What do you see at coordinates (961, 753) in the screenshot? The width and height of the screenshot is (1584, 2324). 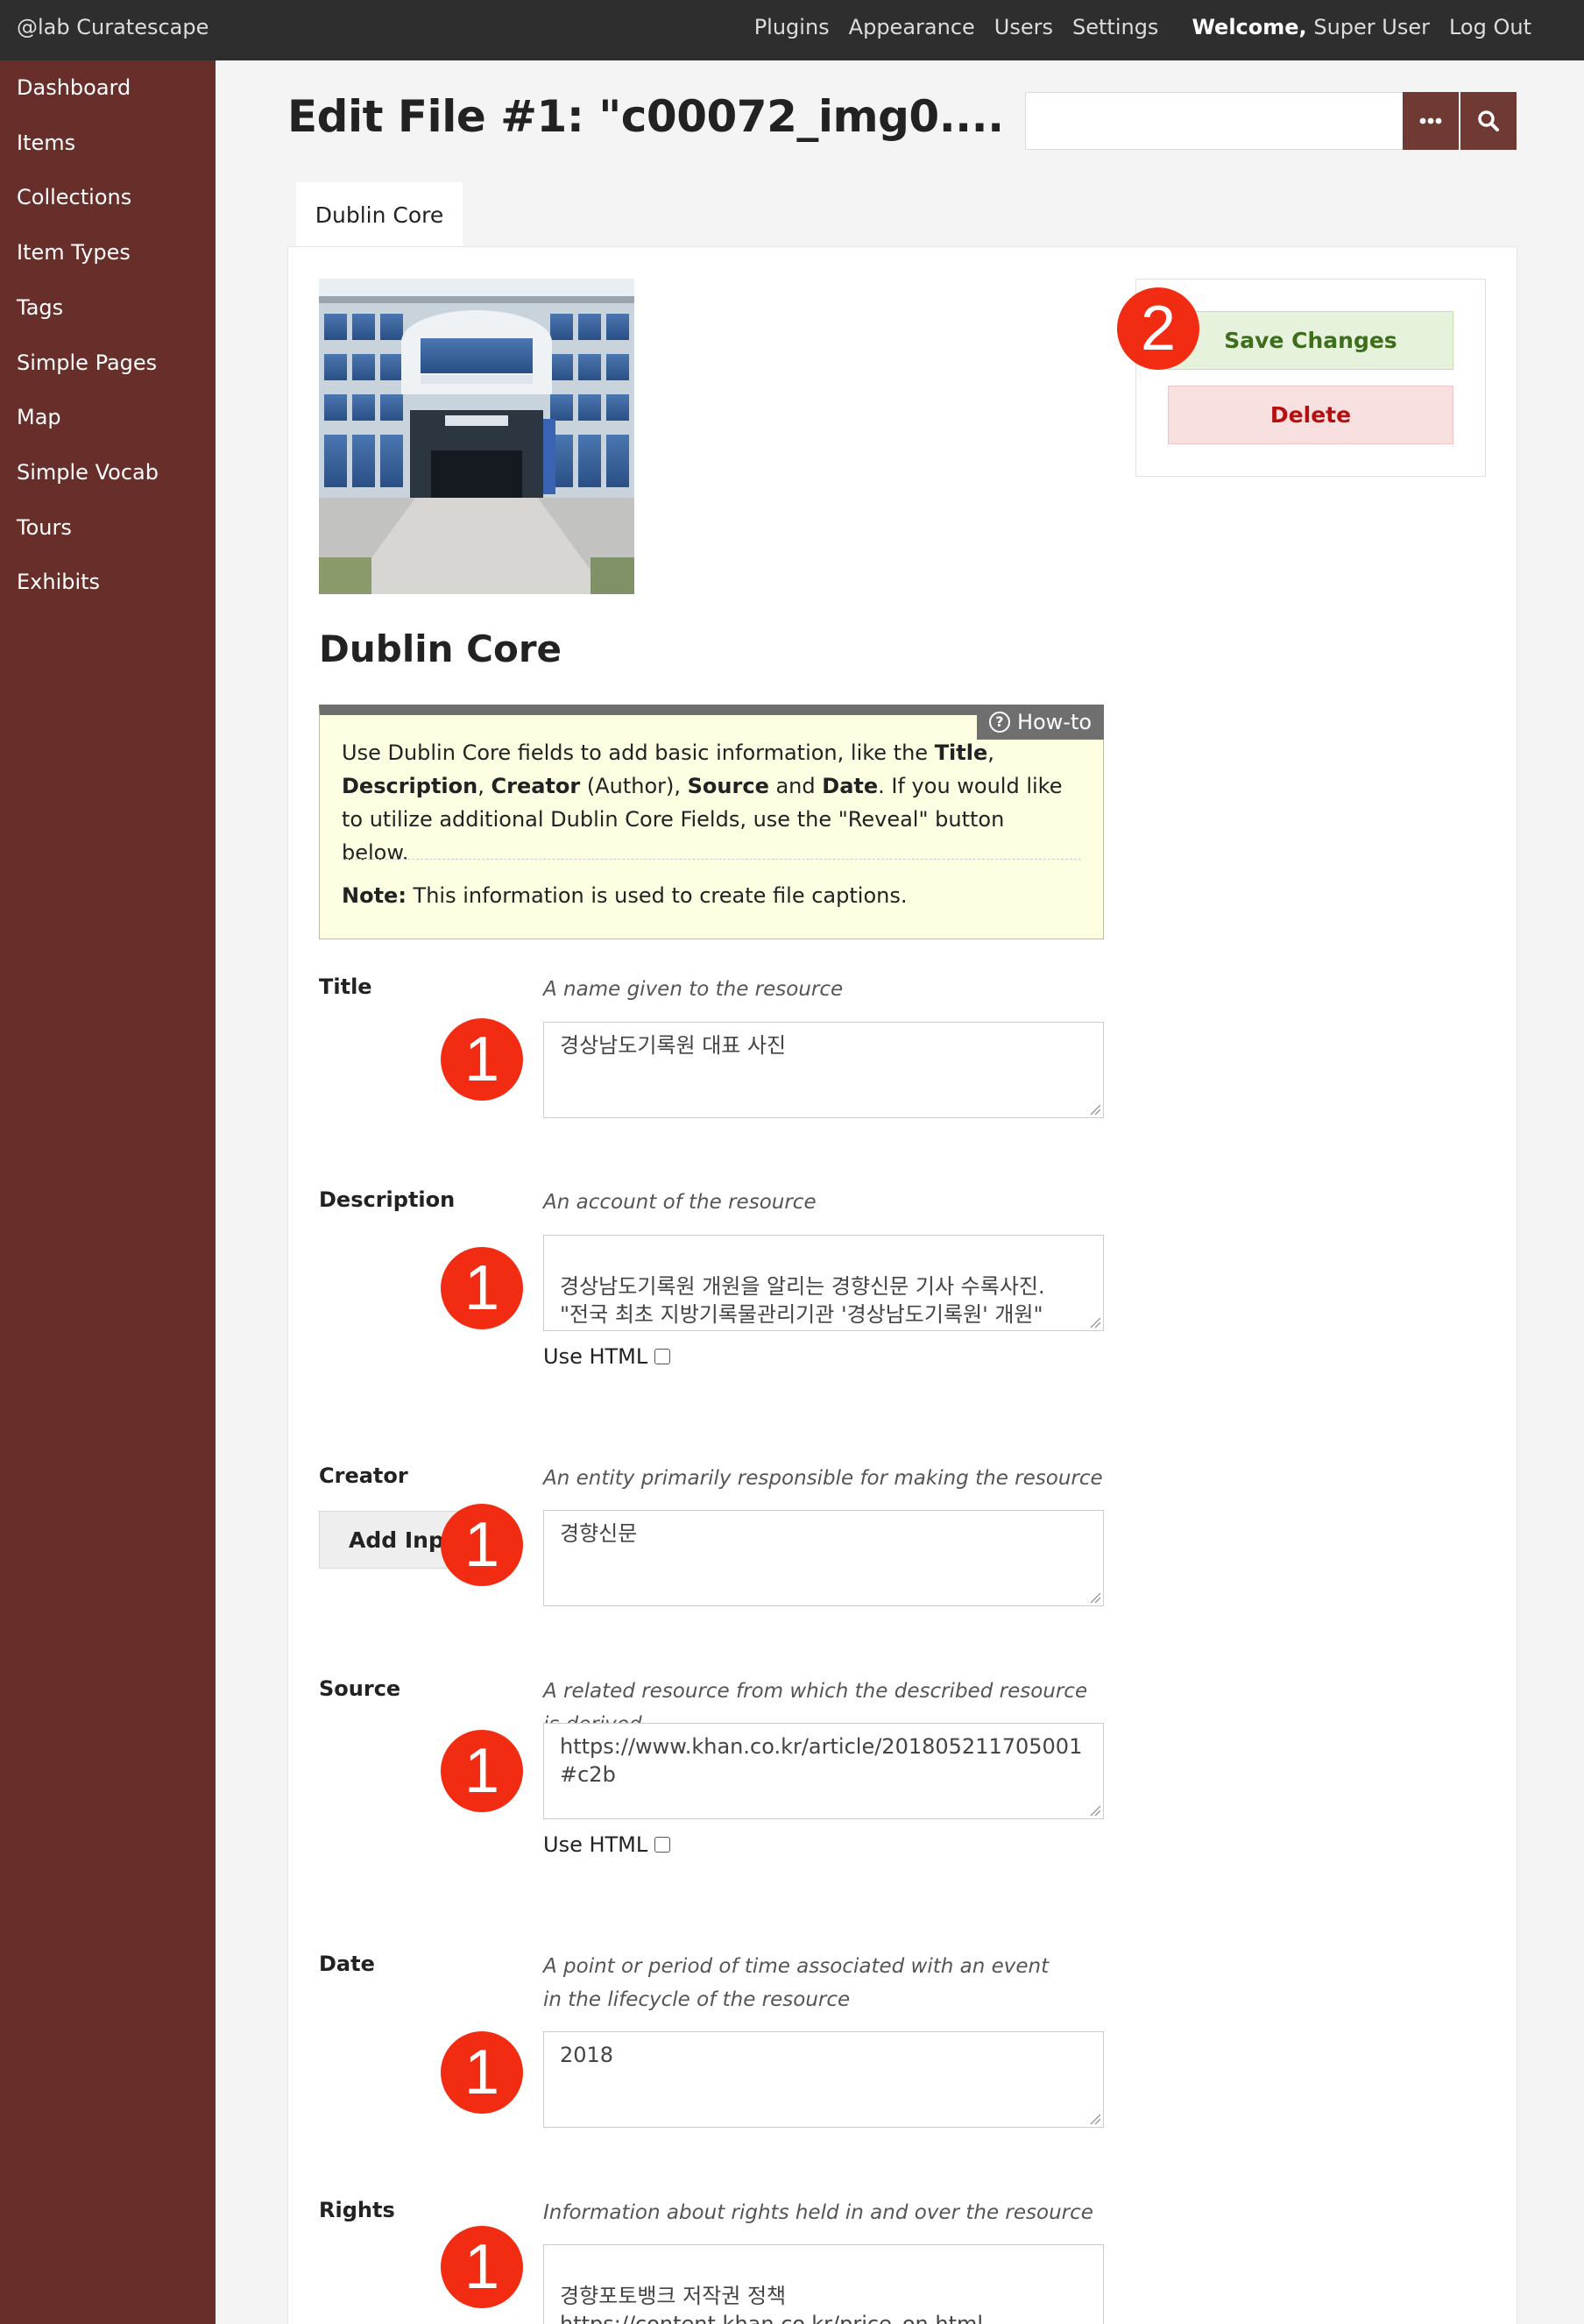 I see `howto-title-word: Title` at bounding box center [961, 753].